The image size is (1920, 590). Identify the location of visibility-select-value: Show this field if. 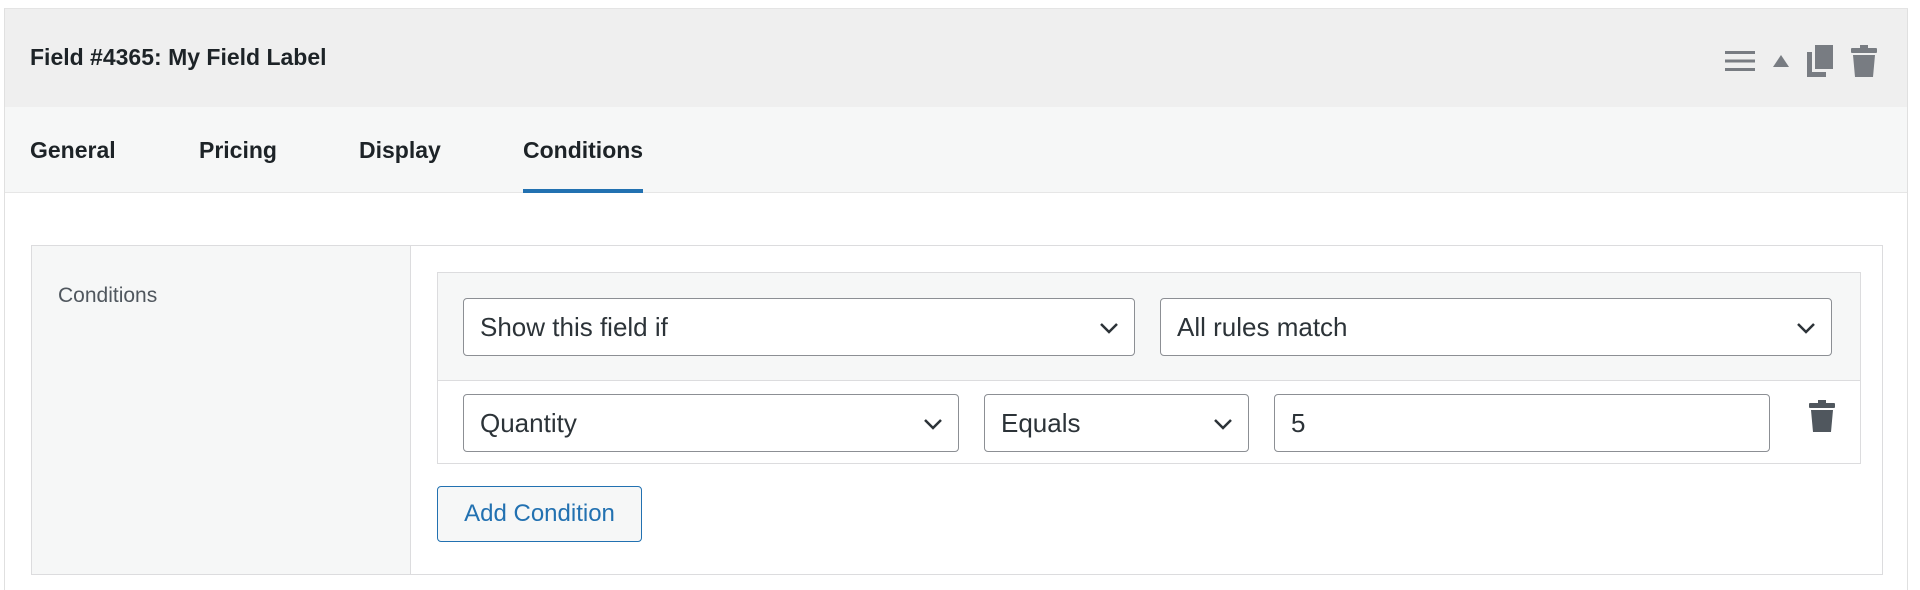
(574, 326).